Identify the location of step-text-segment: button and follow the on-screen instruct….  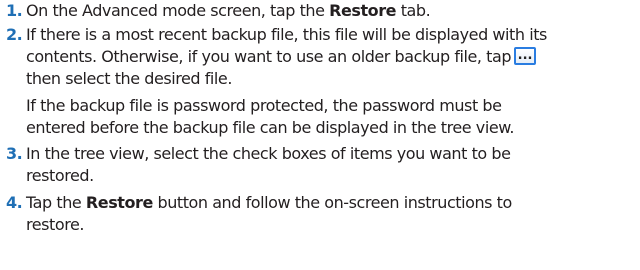
(332, 202).